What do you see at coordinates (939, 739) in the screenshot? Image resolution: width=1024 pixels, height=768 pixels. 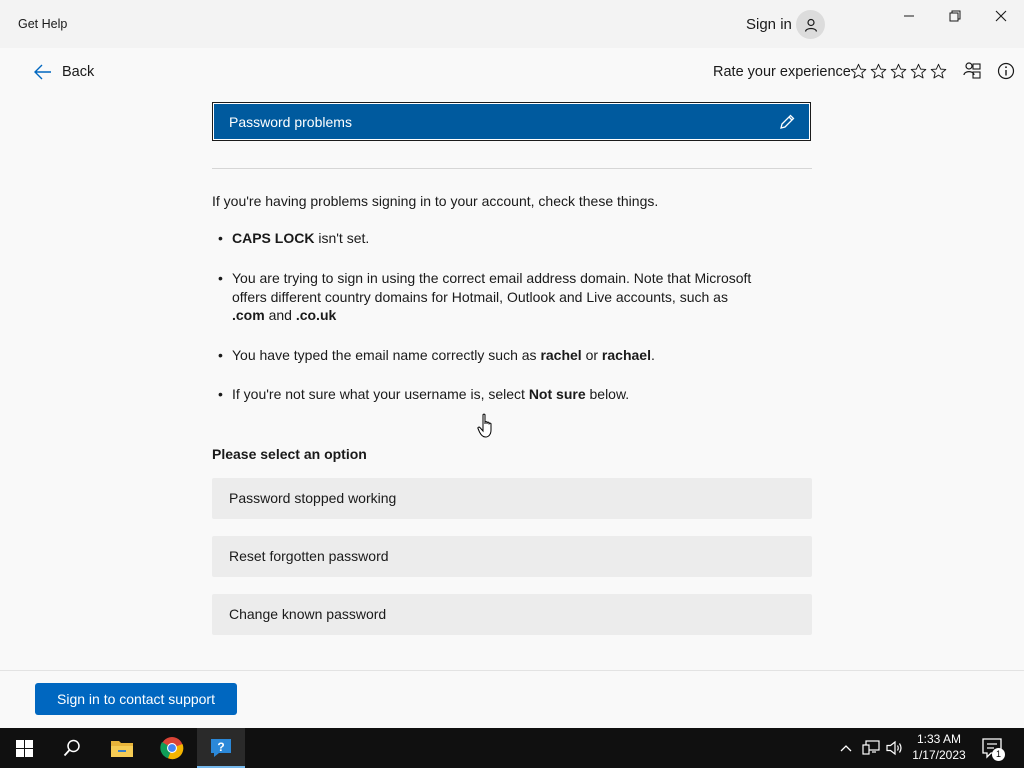 I see `clock-time: 1:33 AM` at bounding box center [939, 739].